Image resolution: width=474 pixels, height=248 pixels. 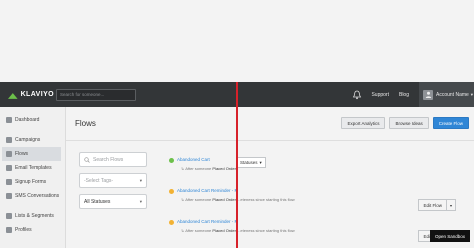 What do you see at coordinates (9, 154) in the screenshot?
I see `flows-icon` at bounding box center [9, 154].